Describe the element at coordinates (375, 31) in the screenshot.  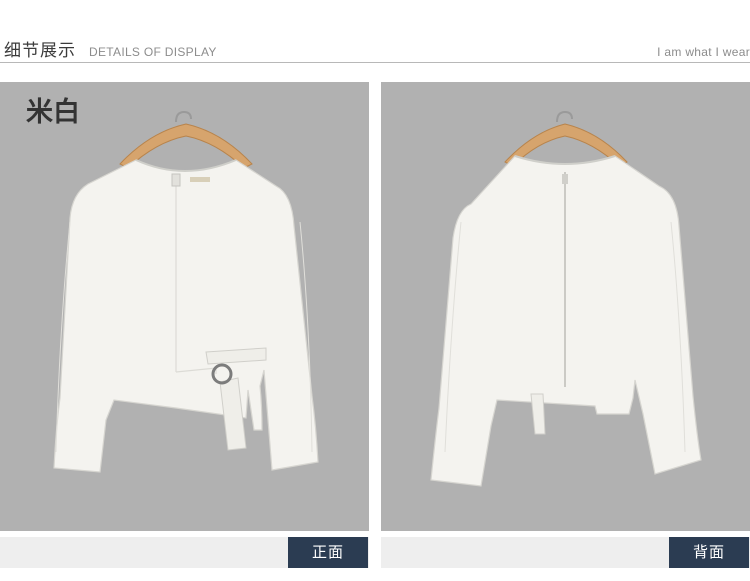
I see `header: 细节展示 DETAILS OF DISPLAY I am what I wear` at that location.